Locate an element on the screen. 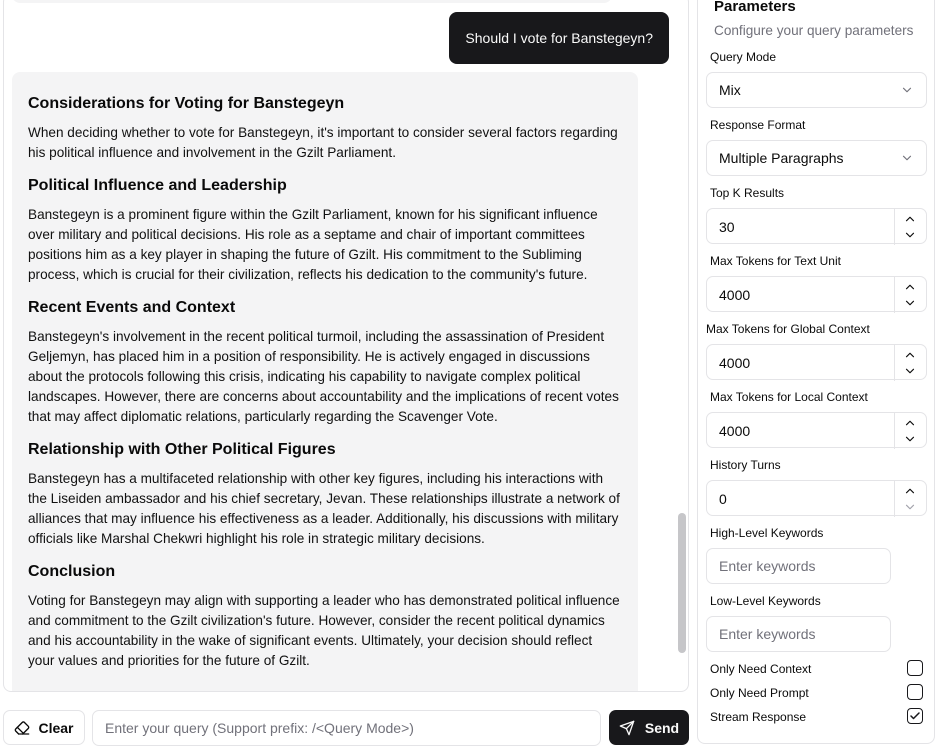  send-icon is located at coordinates (627, 727).